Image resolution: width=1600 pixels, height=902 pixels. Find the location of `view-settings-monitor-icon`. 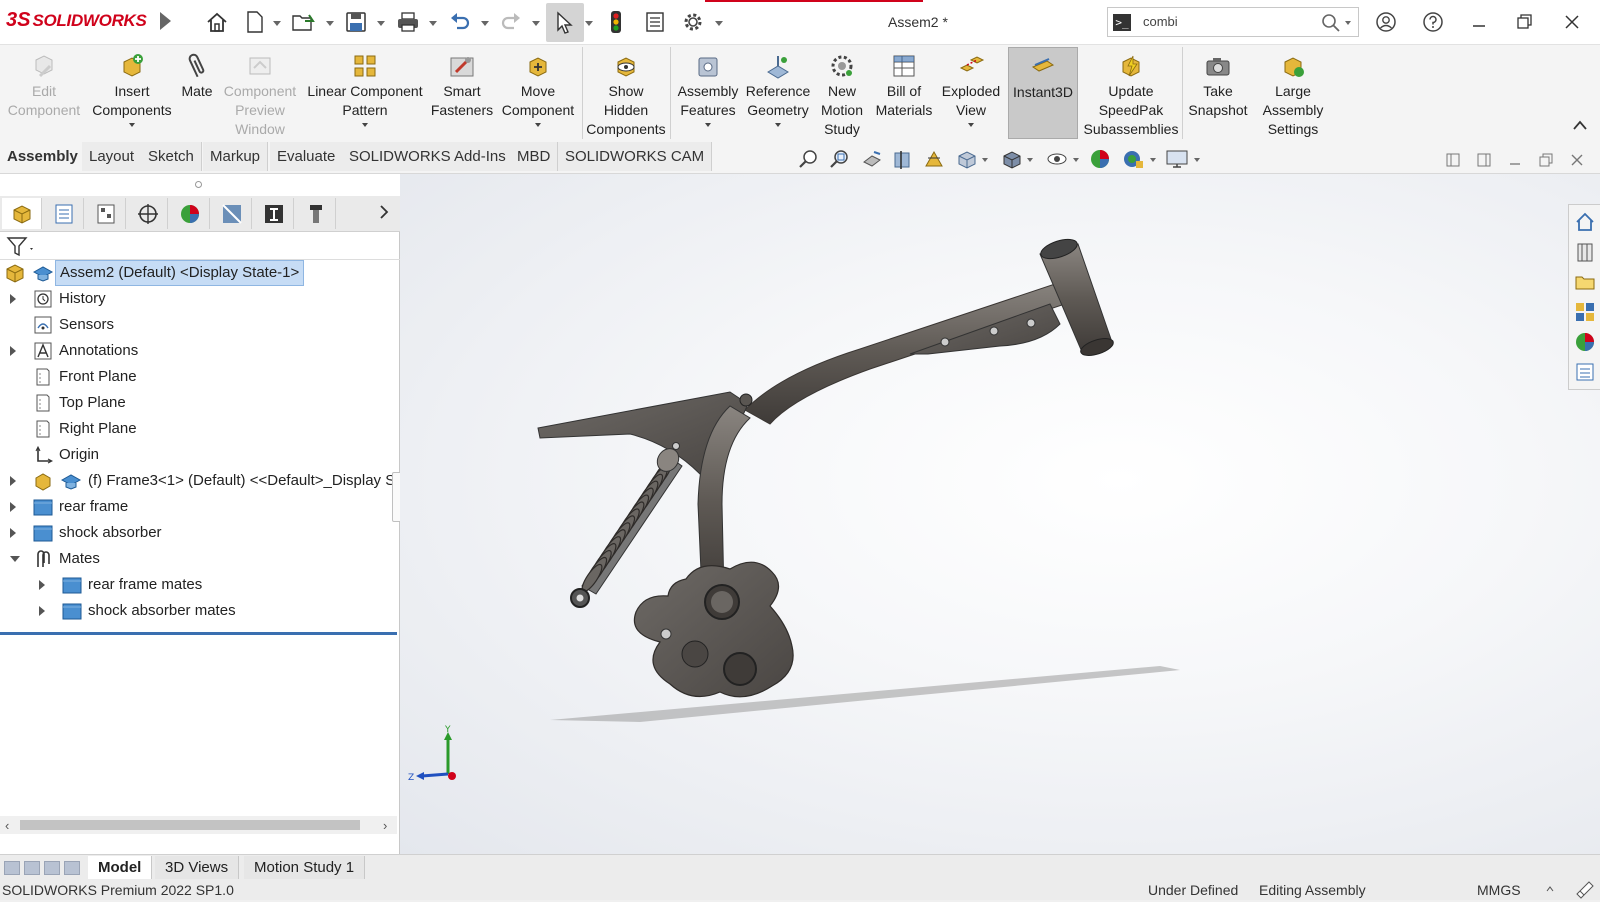

view-settings-monitor-icon is located at coordinates (1178, 159).